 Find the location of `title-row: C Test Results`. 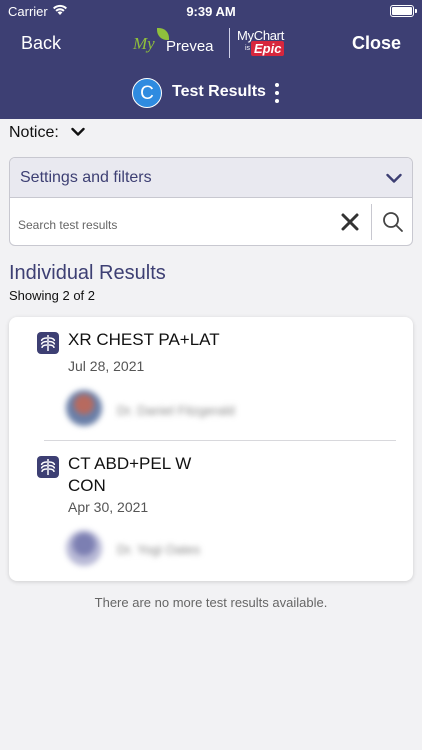

title-row: C Test Results is located at coordinates (211, 93).